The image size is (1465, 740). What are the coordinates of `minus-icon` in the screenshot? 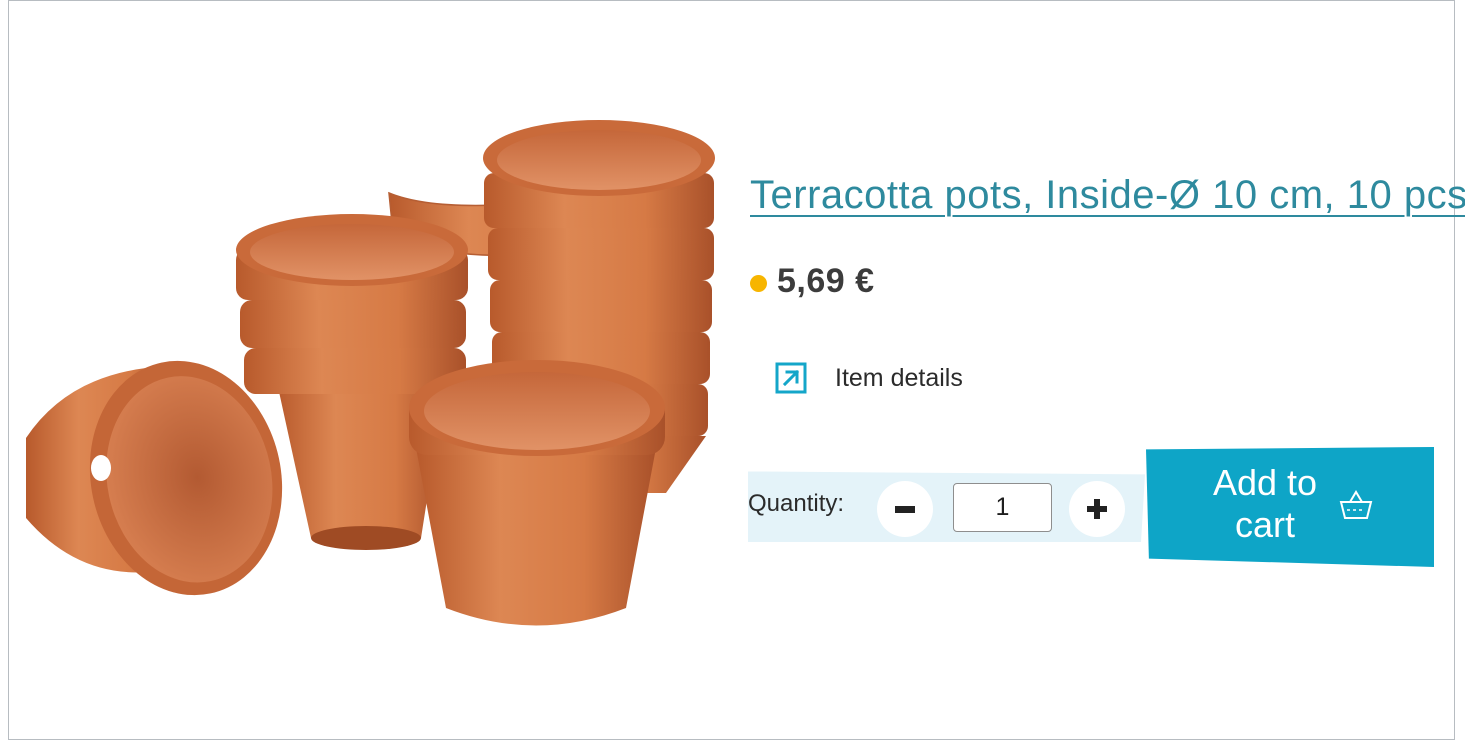 It's located at (905, 509).